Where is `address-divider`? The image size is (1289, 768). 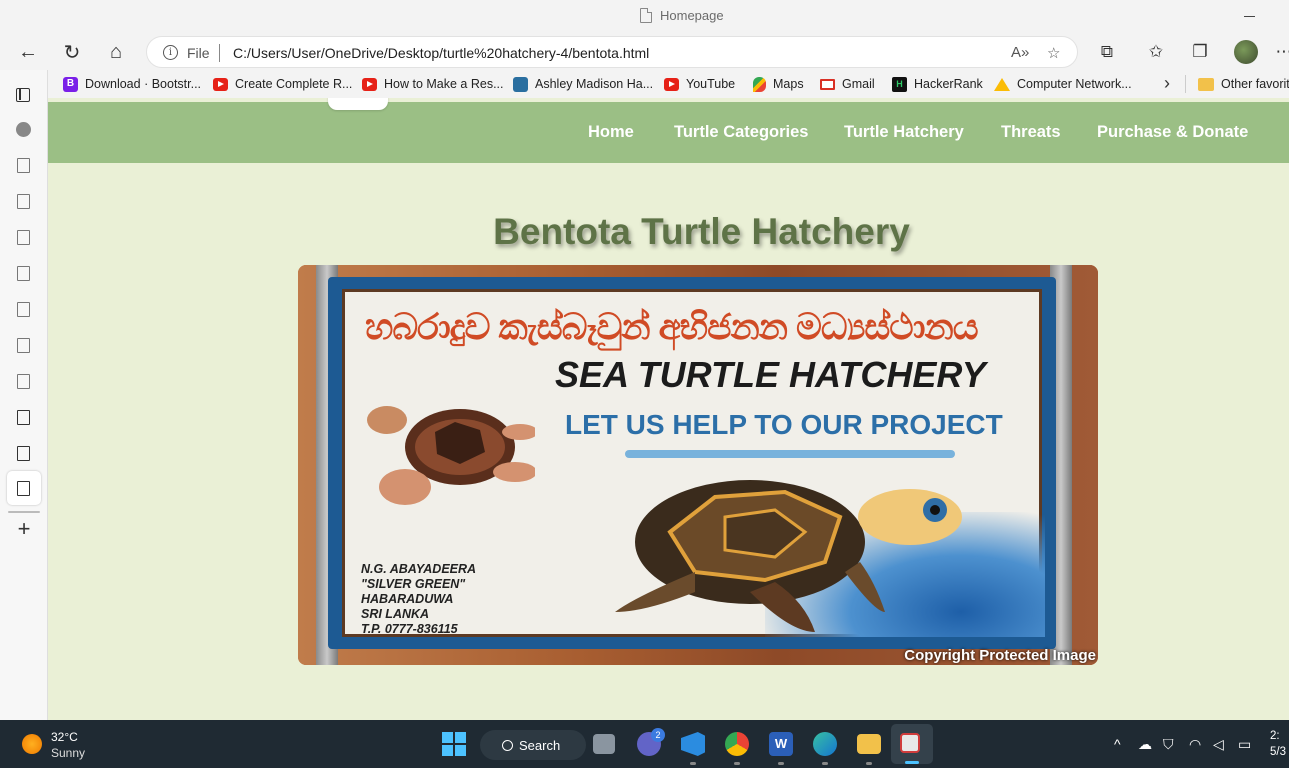
address-divider is located at coordinates (219, 53).